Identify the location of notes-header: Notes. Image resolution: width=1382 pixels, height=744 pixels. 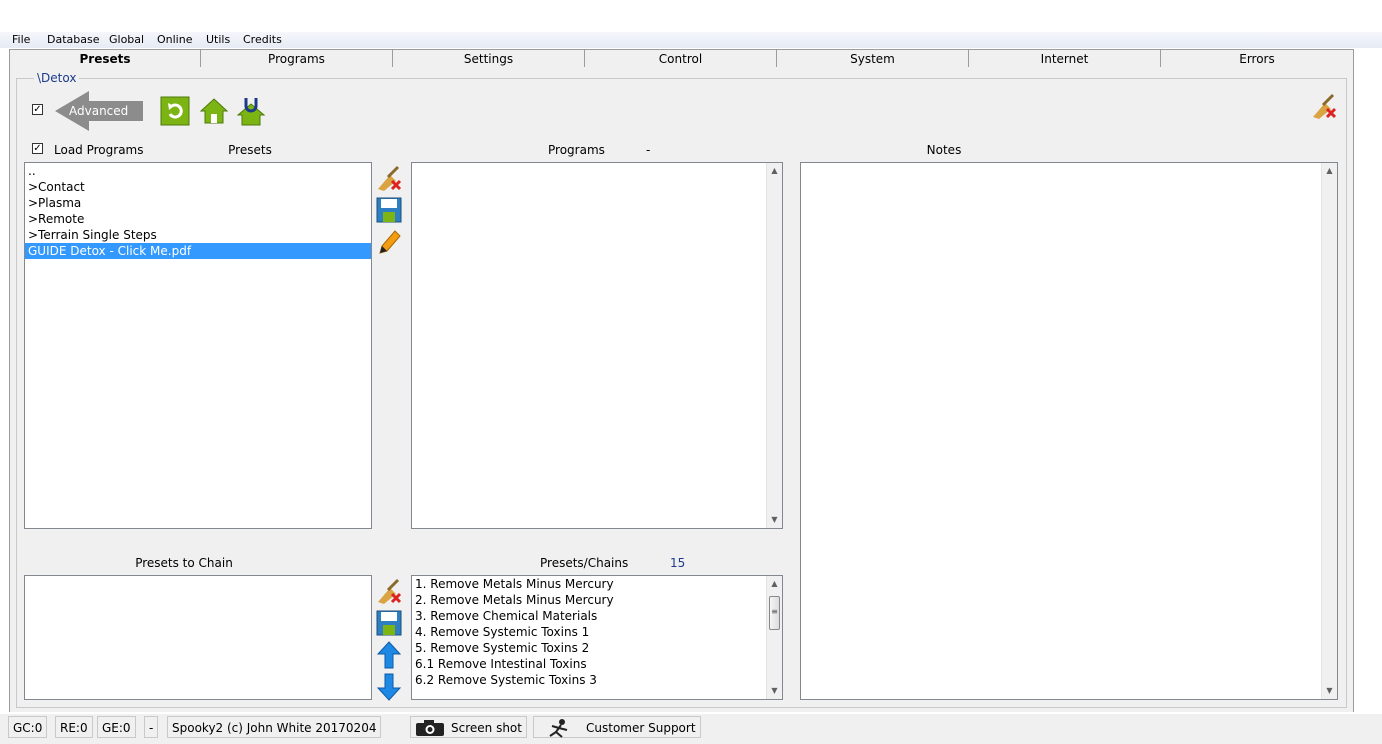
(944, 150).